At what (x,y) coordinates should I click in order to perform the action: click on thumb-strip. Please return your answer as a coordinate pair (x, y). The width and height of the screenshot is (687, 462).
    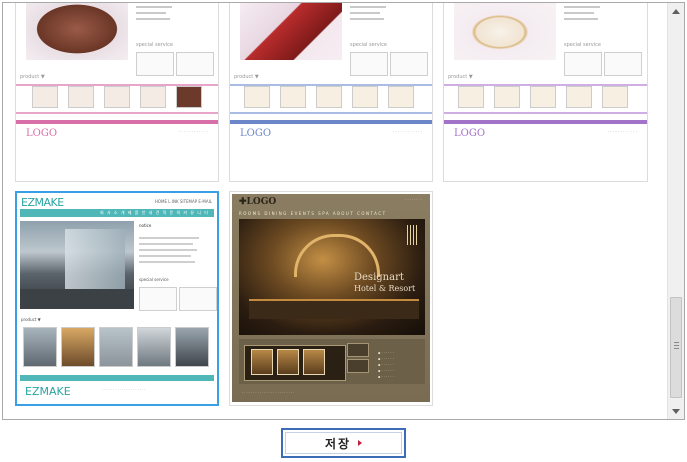
    Looking at the image, I should click on (295, 363).